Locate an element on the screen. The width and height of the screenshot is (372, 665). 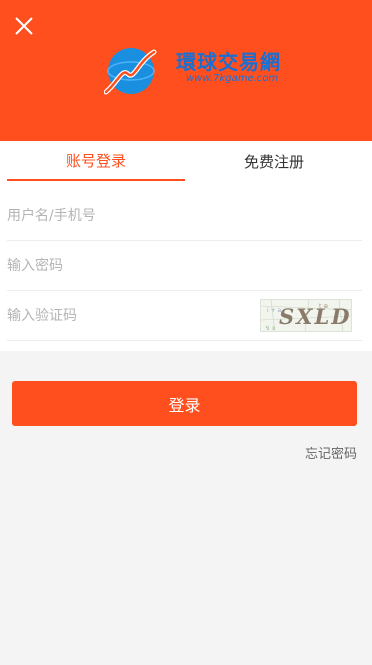
close-icon is located at coordinates (24, 26).